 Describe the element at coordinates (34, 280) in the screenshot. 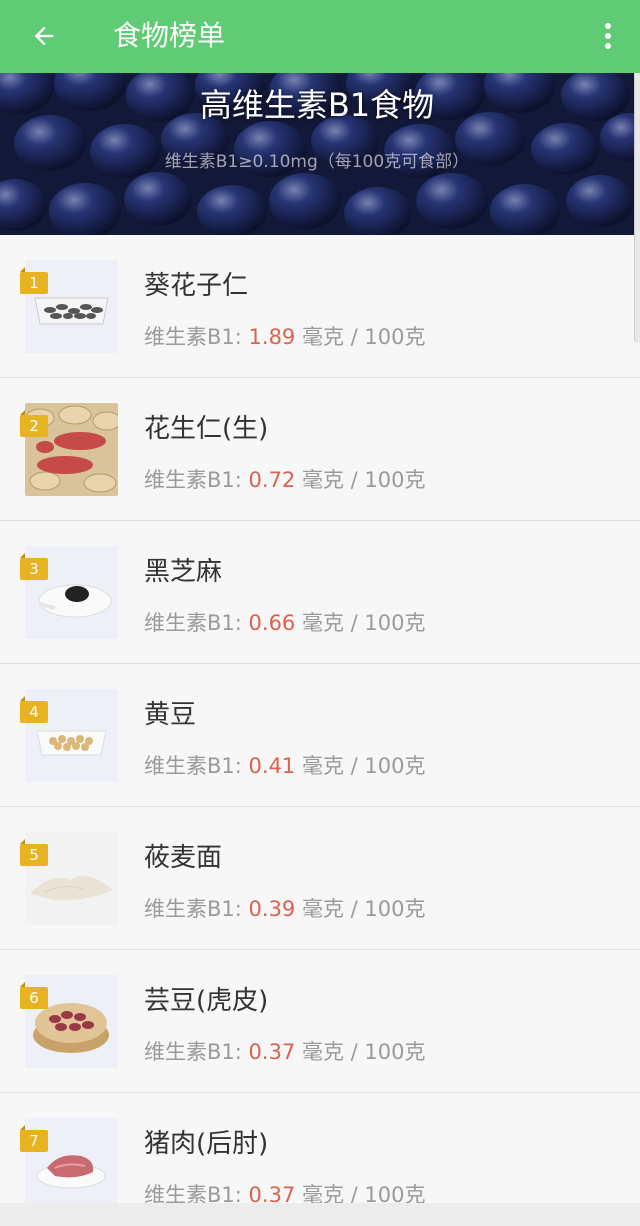

I see `rank-badge: 1` at that location.